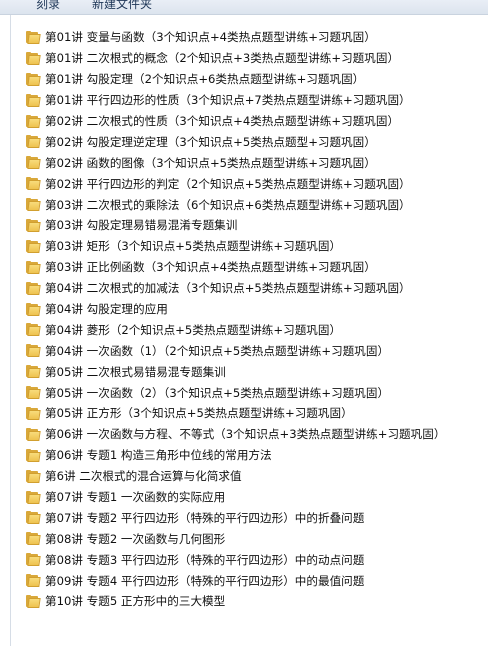  Describe the element at coordinates (210, 37) in the screenshot. I see `folder-name: 第01讲 变量与函数（3个知识点+4类热点题型讲练+习题巩固）` at that location.